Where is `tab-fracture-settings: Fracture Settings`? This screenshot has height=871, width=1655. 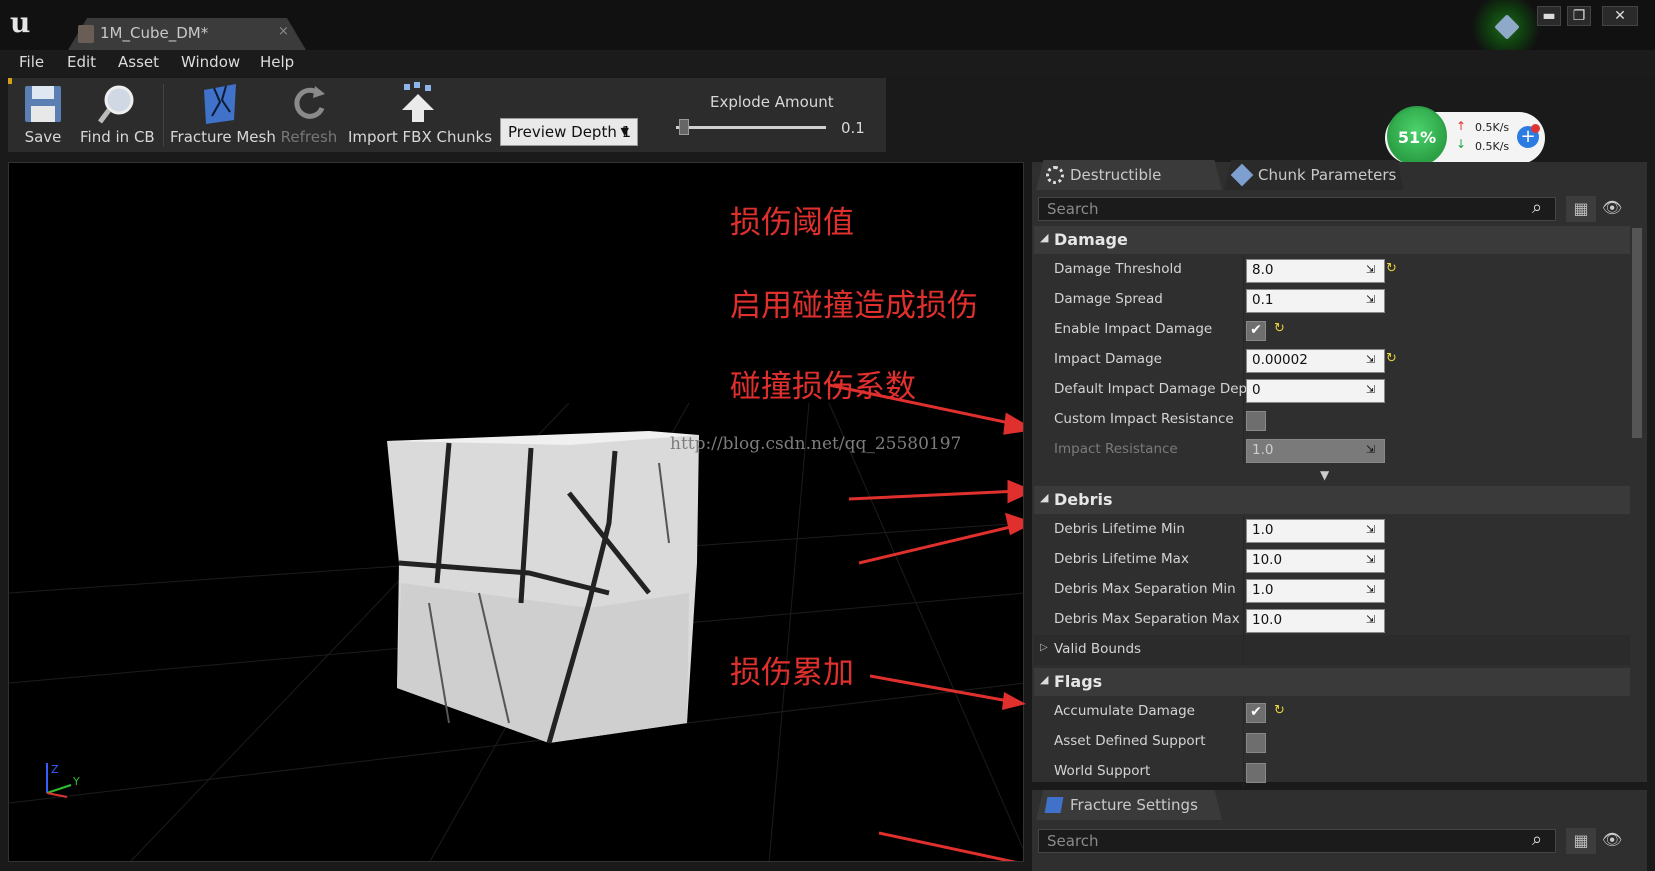 tab-fracture-settings: Fracture Settings is located at coordinates (1129, 805).